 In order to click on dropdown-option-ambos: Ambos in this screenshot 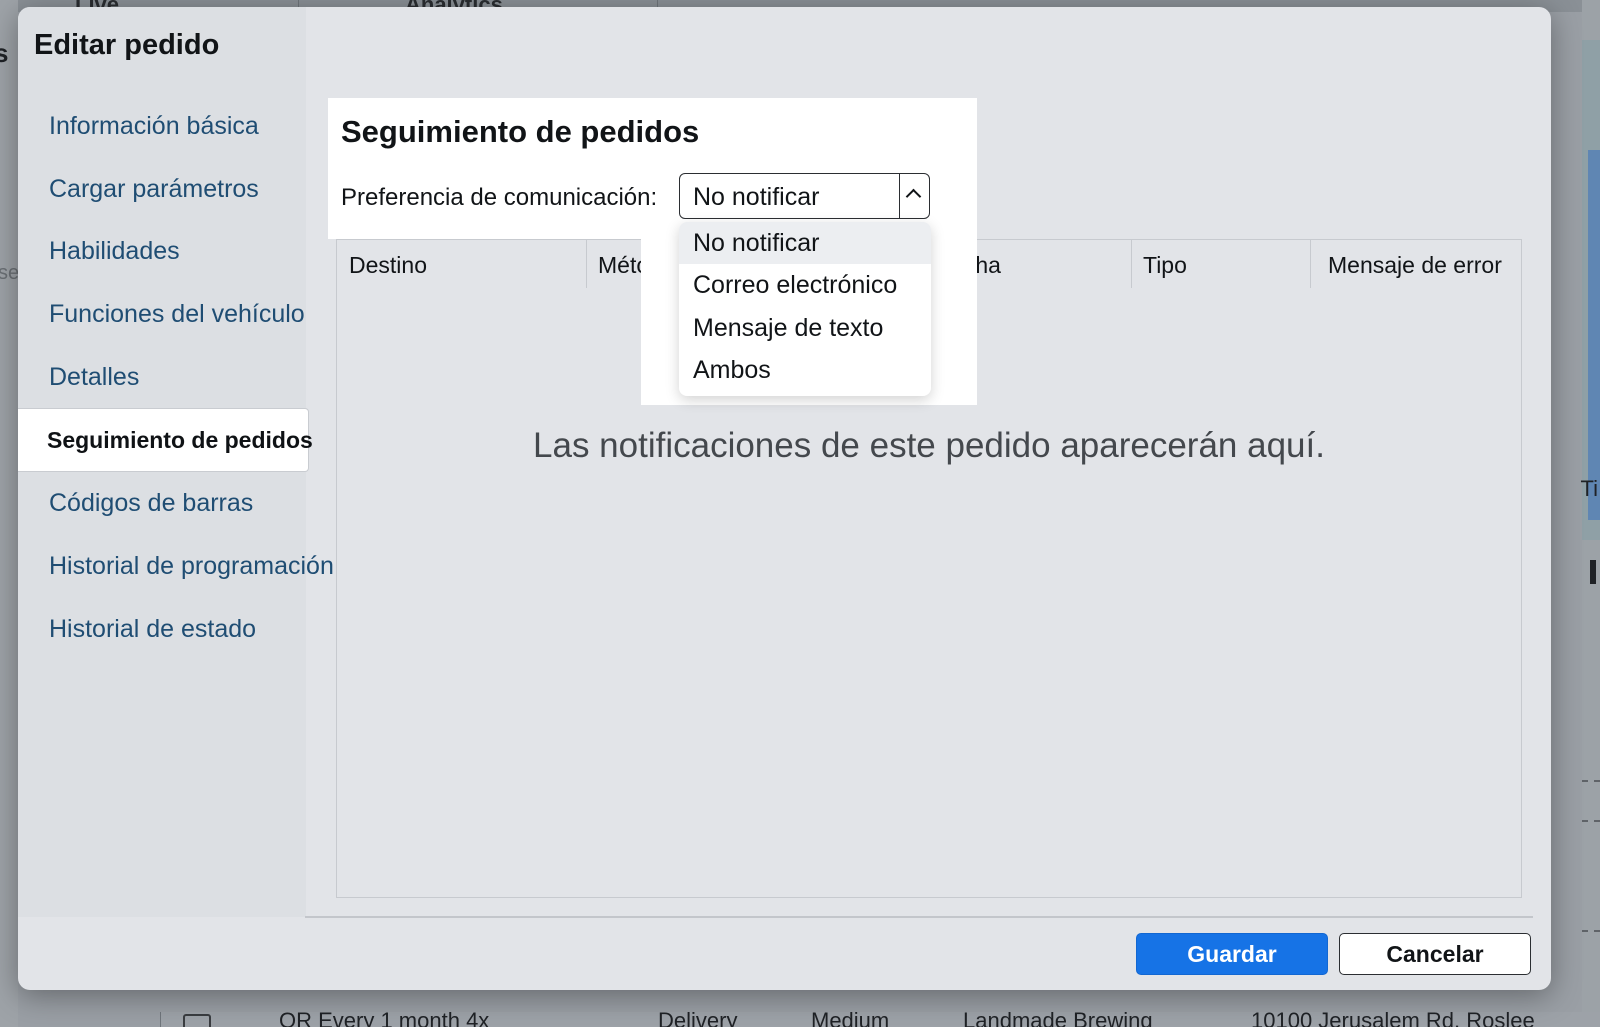, I will do `click(805, 370)`.